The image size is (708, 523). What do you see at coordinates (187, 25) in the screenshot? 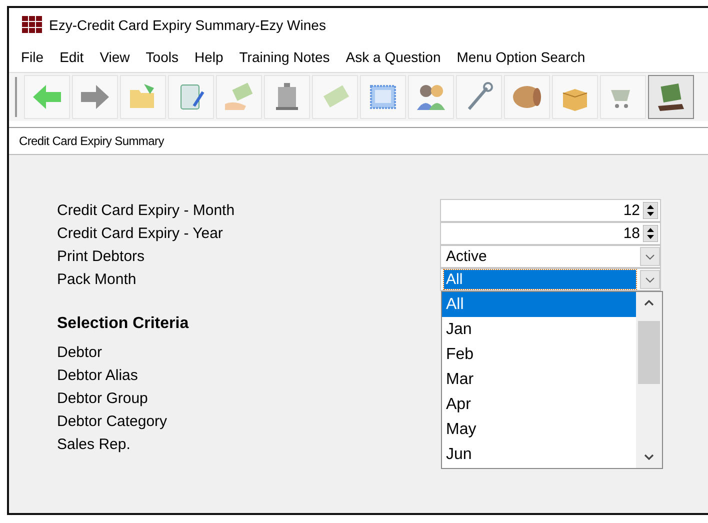
I see `window-title: Ezy-Credit Card Expiry Summary-Ezy Wines` at bounding box center [187, 25].